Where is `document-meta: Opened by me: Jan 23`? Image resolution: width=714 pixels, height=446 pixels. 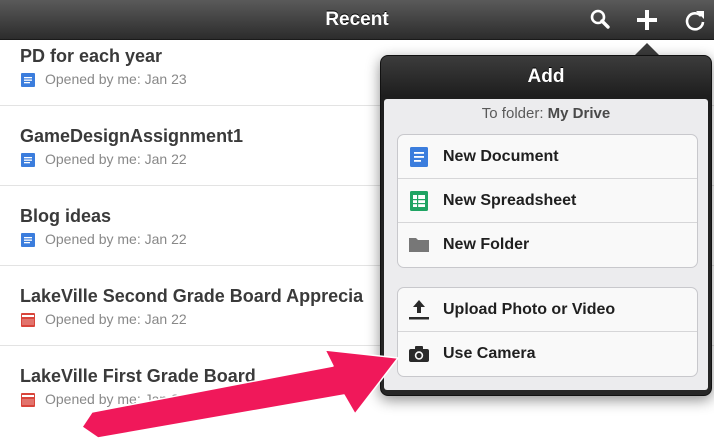 document-meta: Opened by me: Jan 23 is located at coordinates (116, 79).